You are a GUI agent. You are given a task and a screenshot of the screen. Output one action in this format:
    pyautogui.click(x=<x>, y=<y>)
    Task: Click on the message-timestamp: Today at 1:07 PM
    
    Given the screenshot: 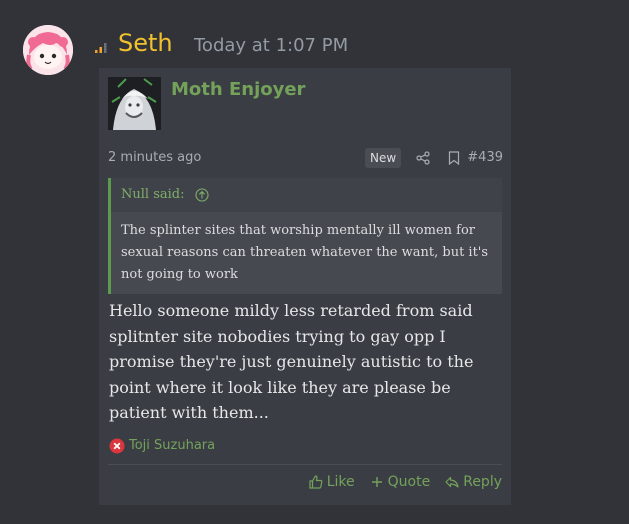 What is the action you would take?
    pyautogui.click(x=271, y=45)
    